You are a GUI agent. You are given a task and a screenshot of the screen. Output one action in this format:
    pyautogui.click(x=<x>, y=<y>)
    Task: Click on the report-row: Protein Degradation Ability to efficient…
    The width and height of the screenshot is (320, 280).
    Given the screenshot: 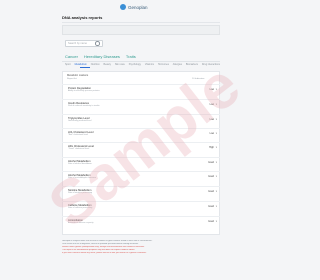 What is the action you would take?
    pyautogui.click(x=141, y=89)
    